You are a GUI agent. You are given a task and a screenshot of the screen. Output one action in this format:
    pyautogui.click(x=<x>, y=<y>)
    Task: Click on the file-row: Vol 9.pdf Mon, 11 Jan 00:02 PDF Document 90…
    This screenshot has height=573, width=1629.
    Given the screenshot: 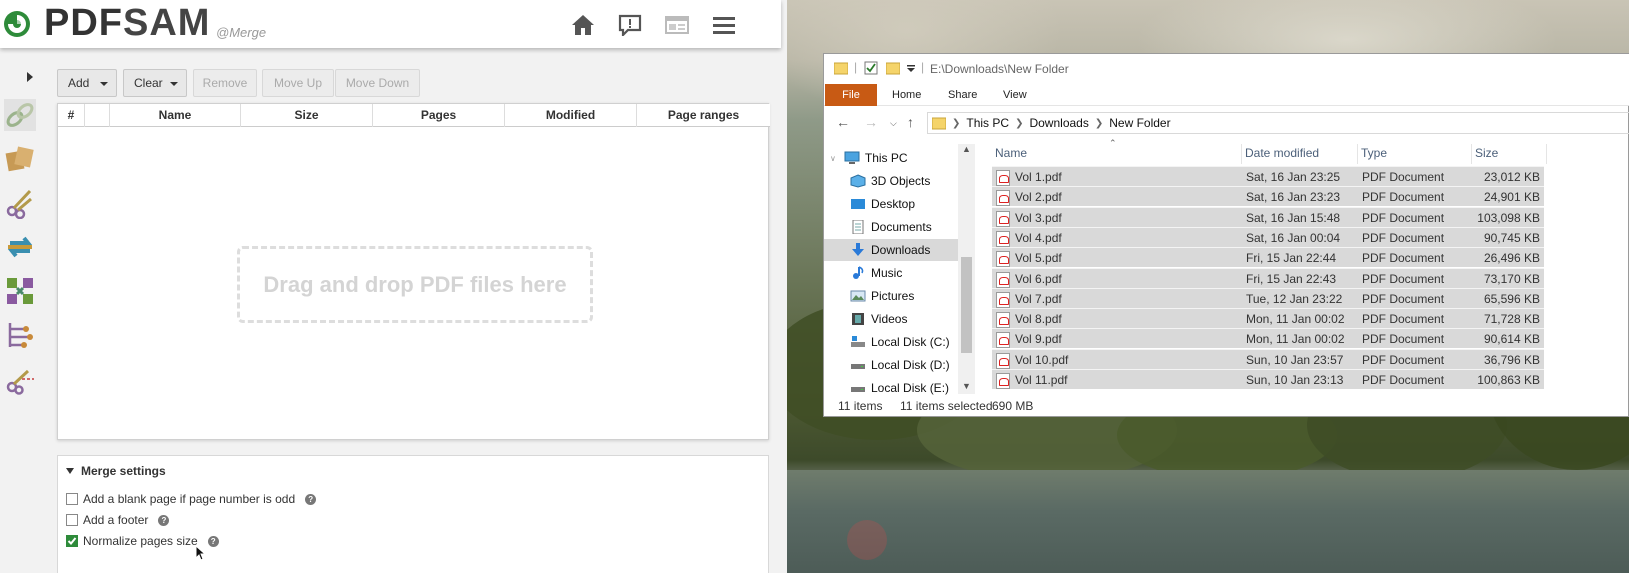 What is the action you would take?
    pyautogui.click(x=1268, y=338)
    